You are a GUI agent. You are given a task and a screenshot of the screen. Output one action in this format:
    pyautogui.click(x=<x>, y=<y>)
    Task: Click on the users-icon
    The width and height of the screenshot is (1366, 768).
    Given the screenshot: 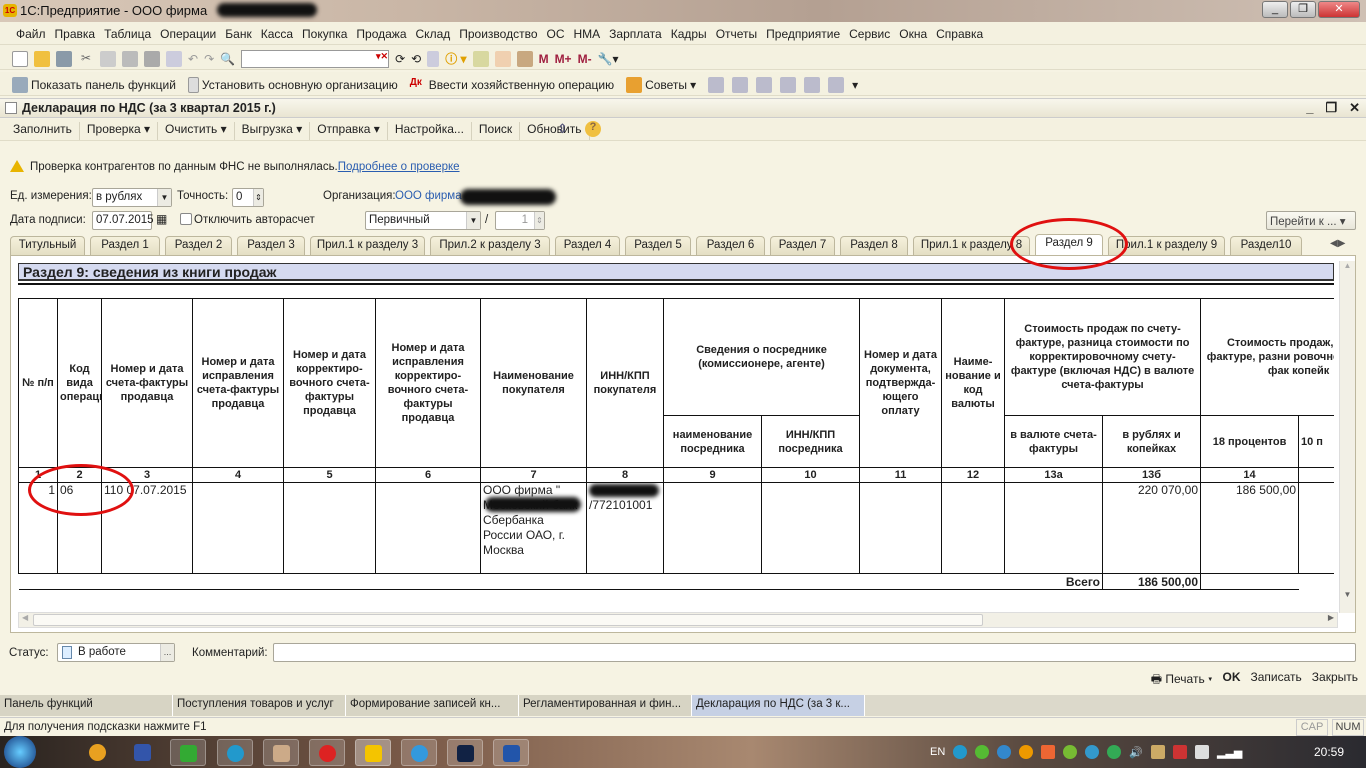 What is the action you would take?
    pyautogui.click(x=524, y=58)
    